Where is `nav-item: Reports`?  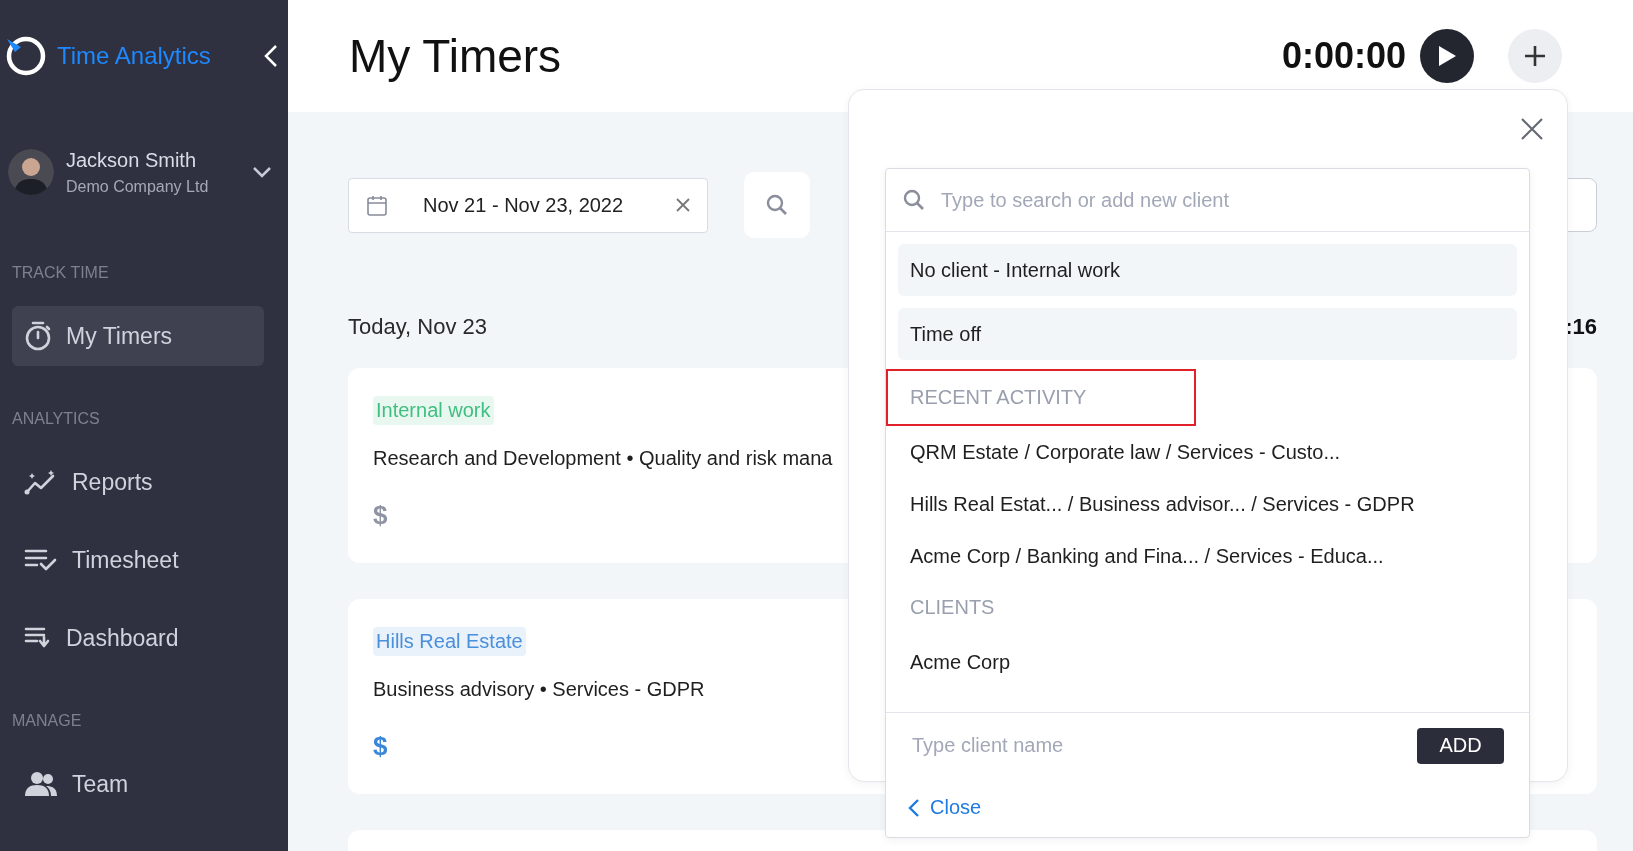 nav-item: Reports is located at coordinates (138, 482).